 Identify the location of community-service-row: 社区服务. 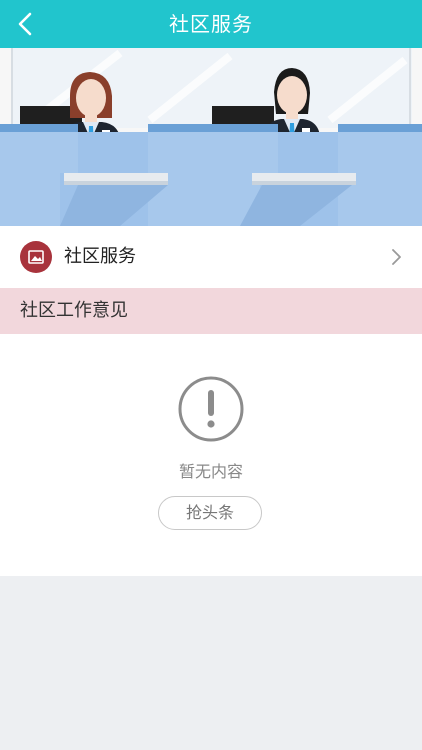
(211, 257).